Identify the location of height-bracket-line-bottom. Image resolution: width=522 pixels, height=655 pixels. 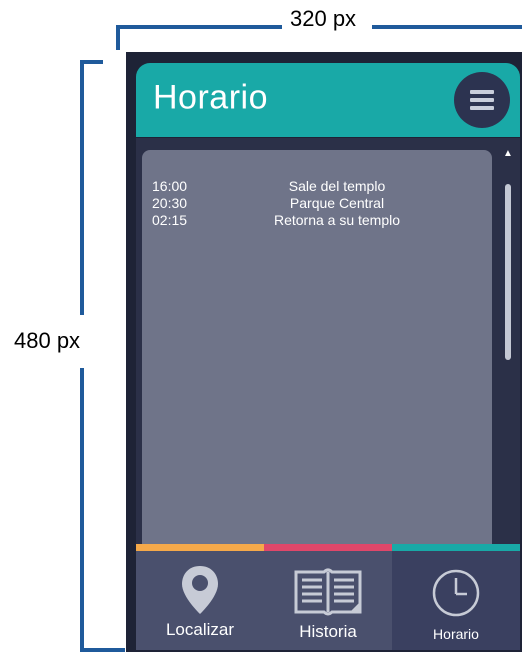
(82, 510).